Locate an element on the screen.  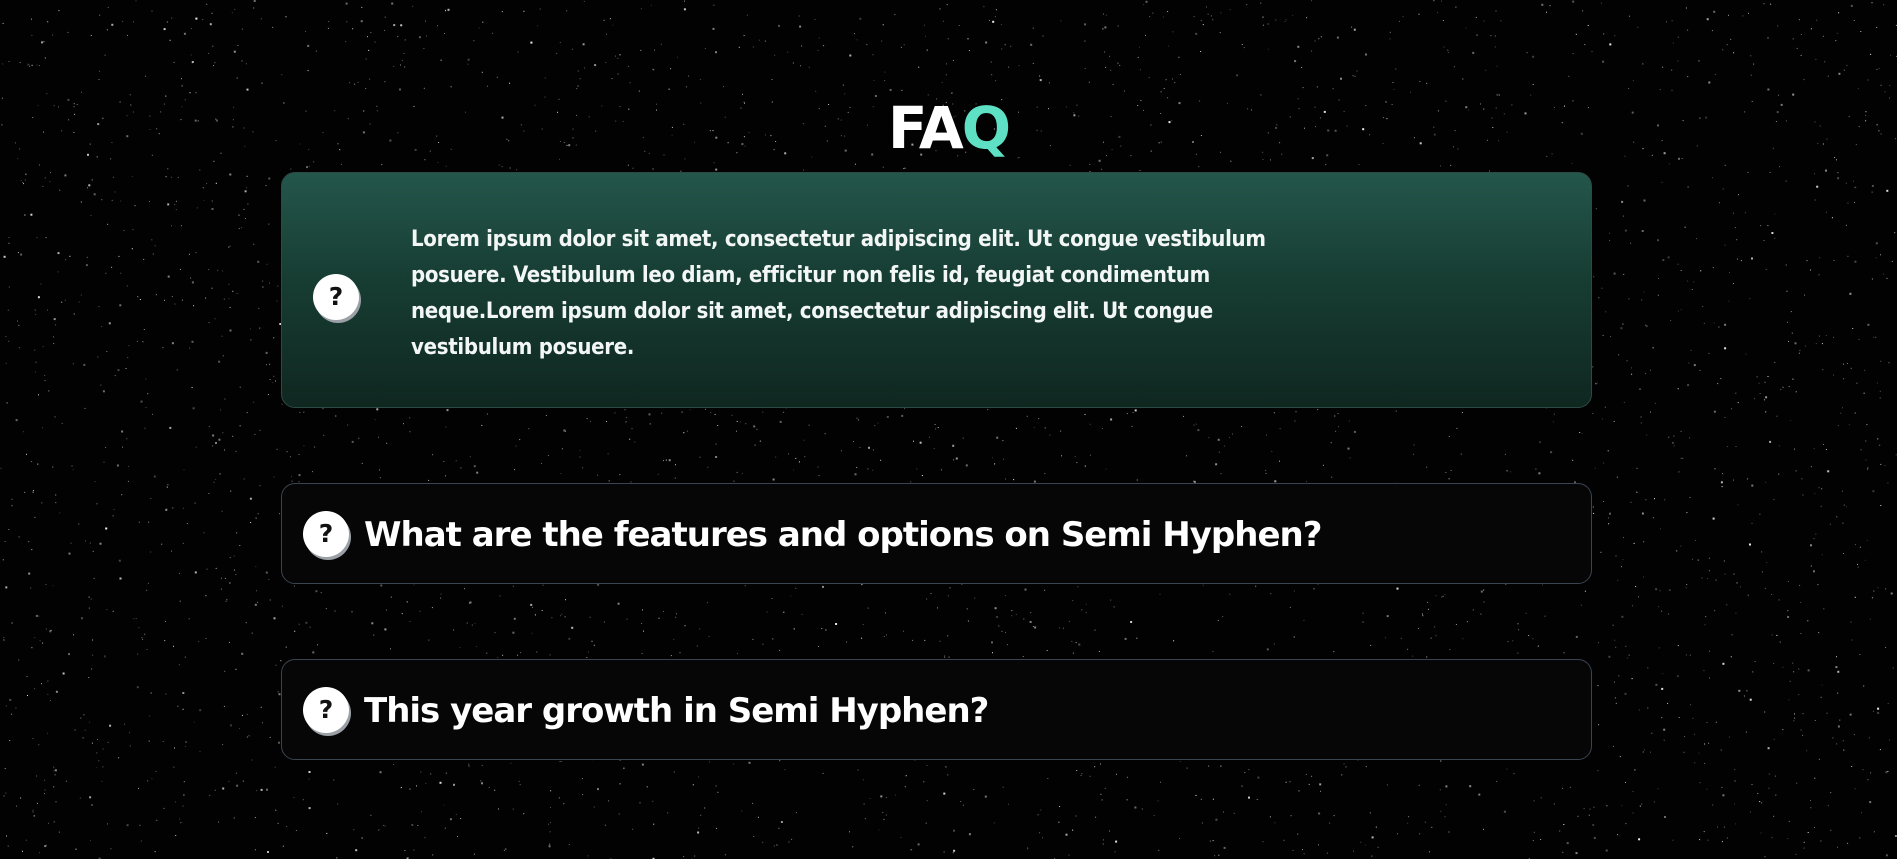
faq-item-growth: ? This year growth in Semi Hyphen? is located at coordinates (936, 709).